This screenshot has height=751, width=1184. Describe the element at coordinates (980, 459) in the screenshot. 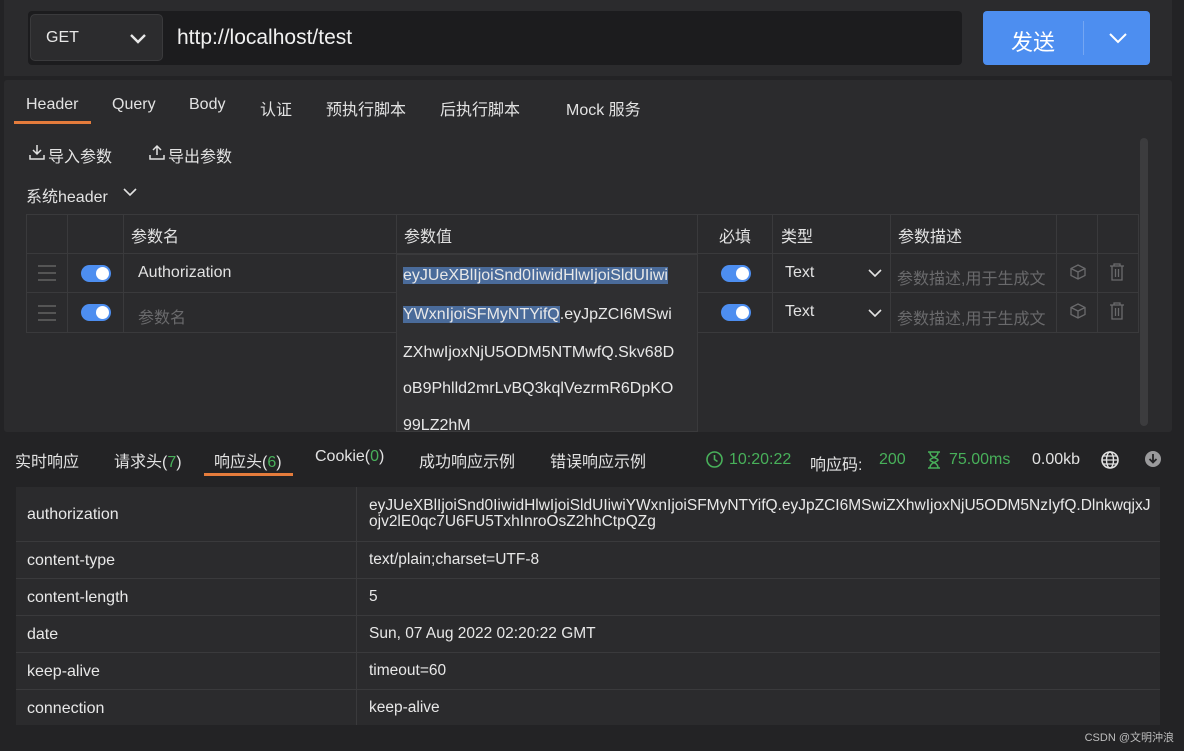

I see `response-duration: 75.00ms` at that location.